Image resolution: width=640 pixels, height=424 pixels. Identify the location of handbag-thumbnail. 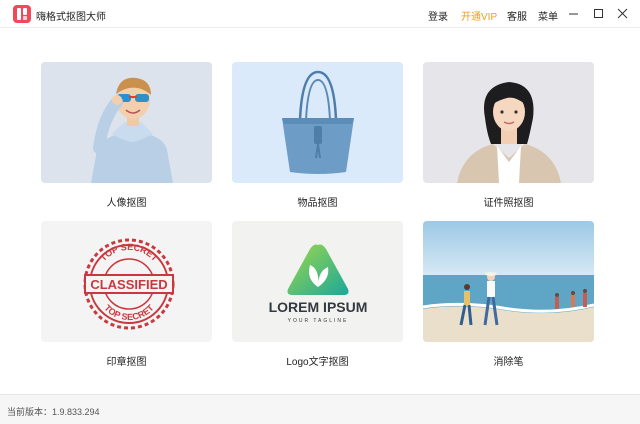
(317, 122).